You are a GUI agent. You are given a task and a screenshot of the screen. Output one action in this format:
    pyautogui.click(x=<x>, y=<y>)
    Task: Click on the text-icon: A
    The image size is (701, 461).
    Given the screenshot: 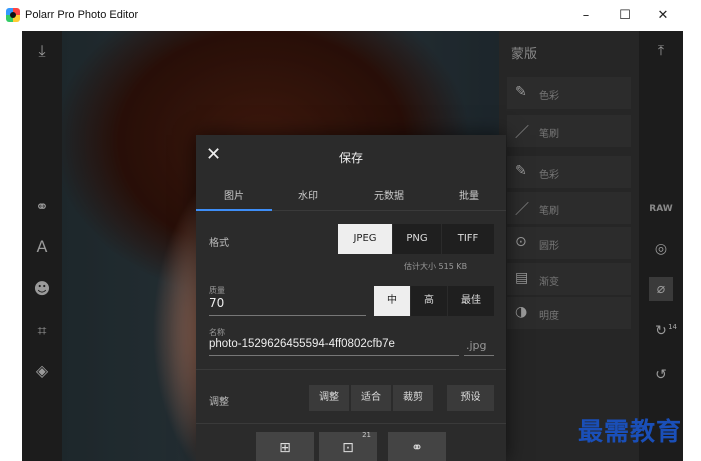 What is the action you would take?
    pyautogui.click(x=42, y=247)
    